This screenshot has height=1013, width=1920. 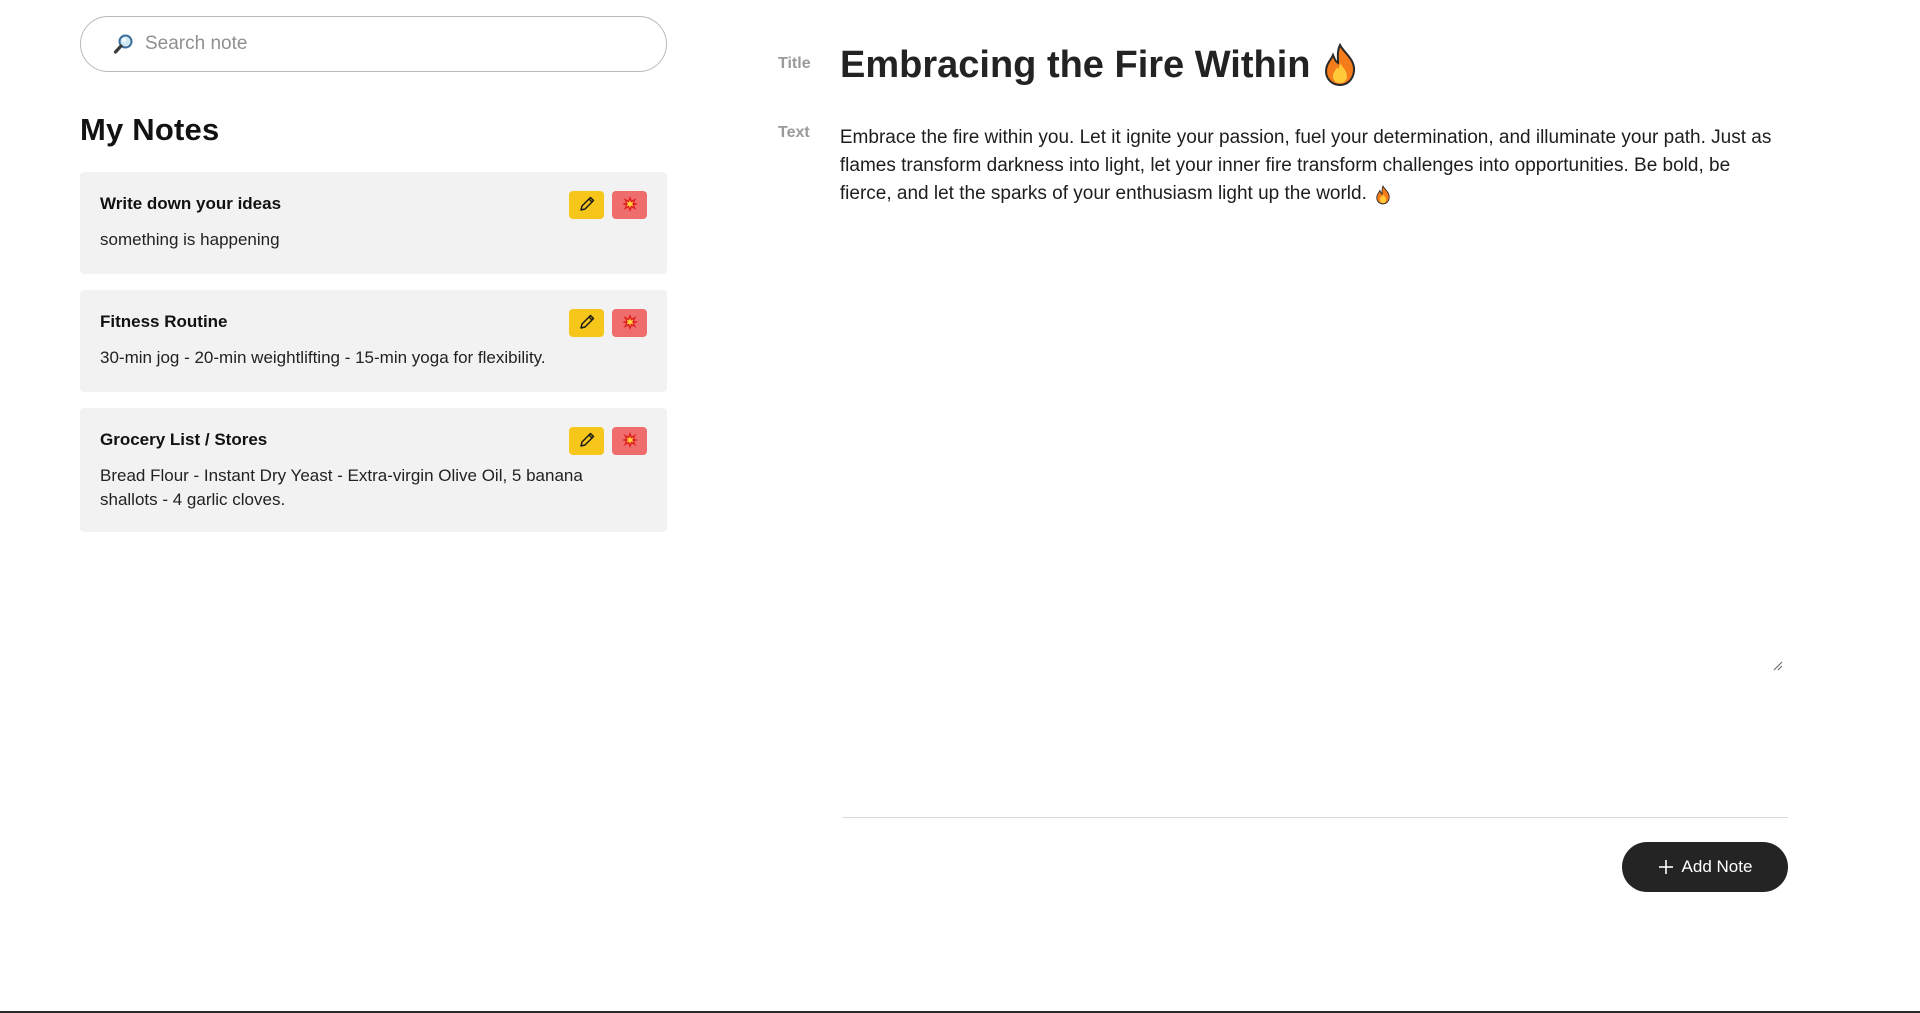 What do you see at coordinates (794, 132) in the screenshot?
I see `text-label: Text` at bounding box center [794, 132].